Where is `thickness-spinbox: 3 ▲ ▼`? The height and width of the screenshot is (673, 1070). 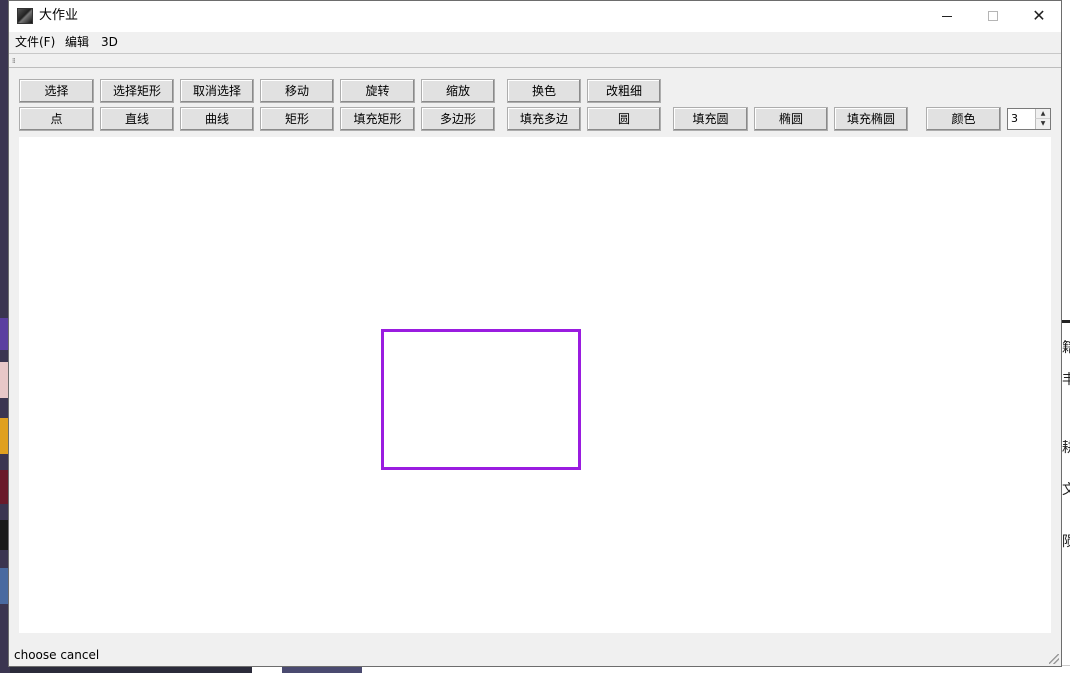 thickness-spinbox: 3 ▲ ▼ is located at coordinates (1029, 119).